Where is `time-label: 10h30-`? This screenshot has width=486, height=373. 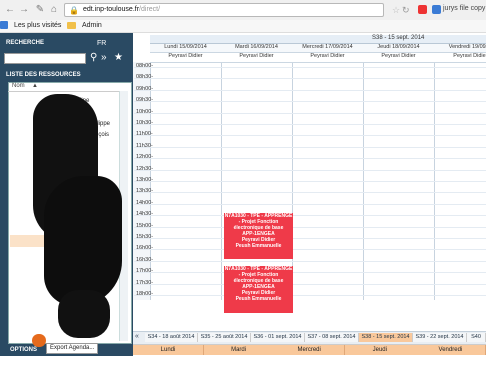 time-label: 10h30- is located at coordinates (145, 123).